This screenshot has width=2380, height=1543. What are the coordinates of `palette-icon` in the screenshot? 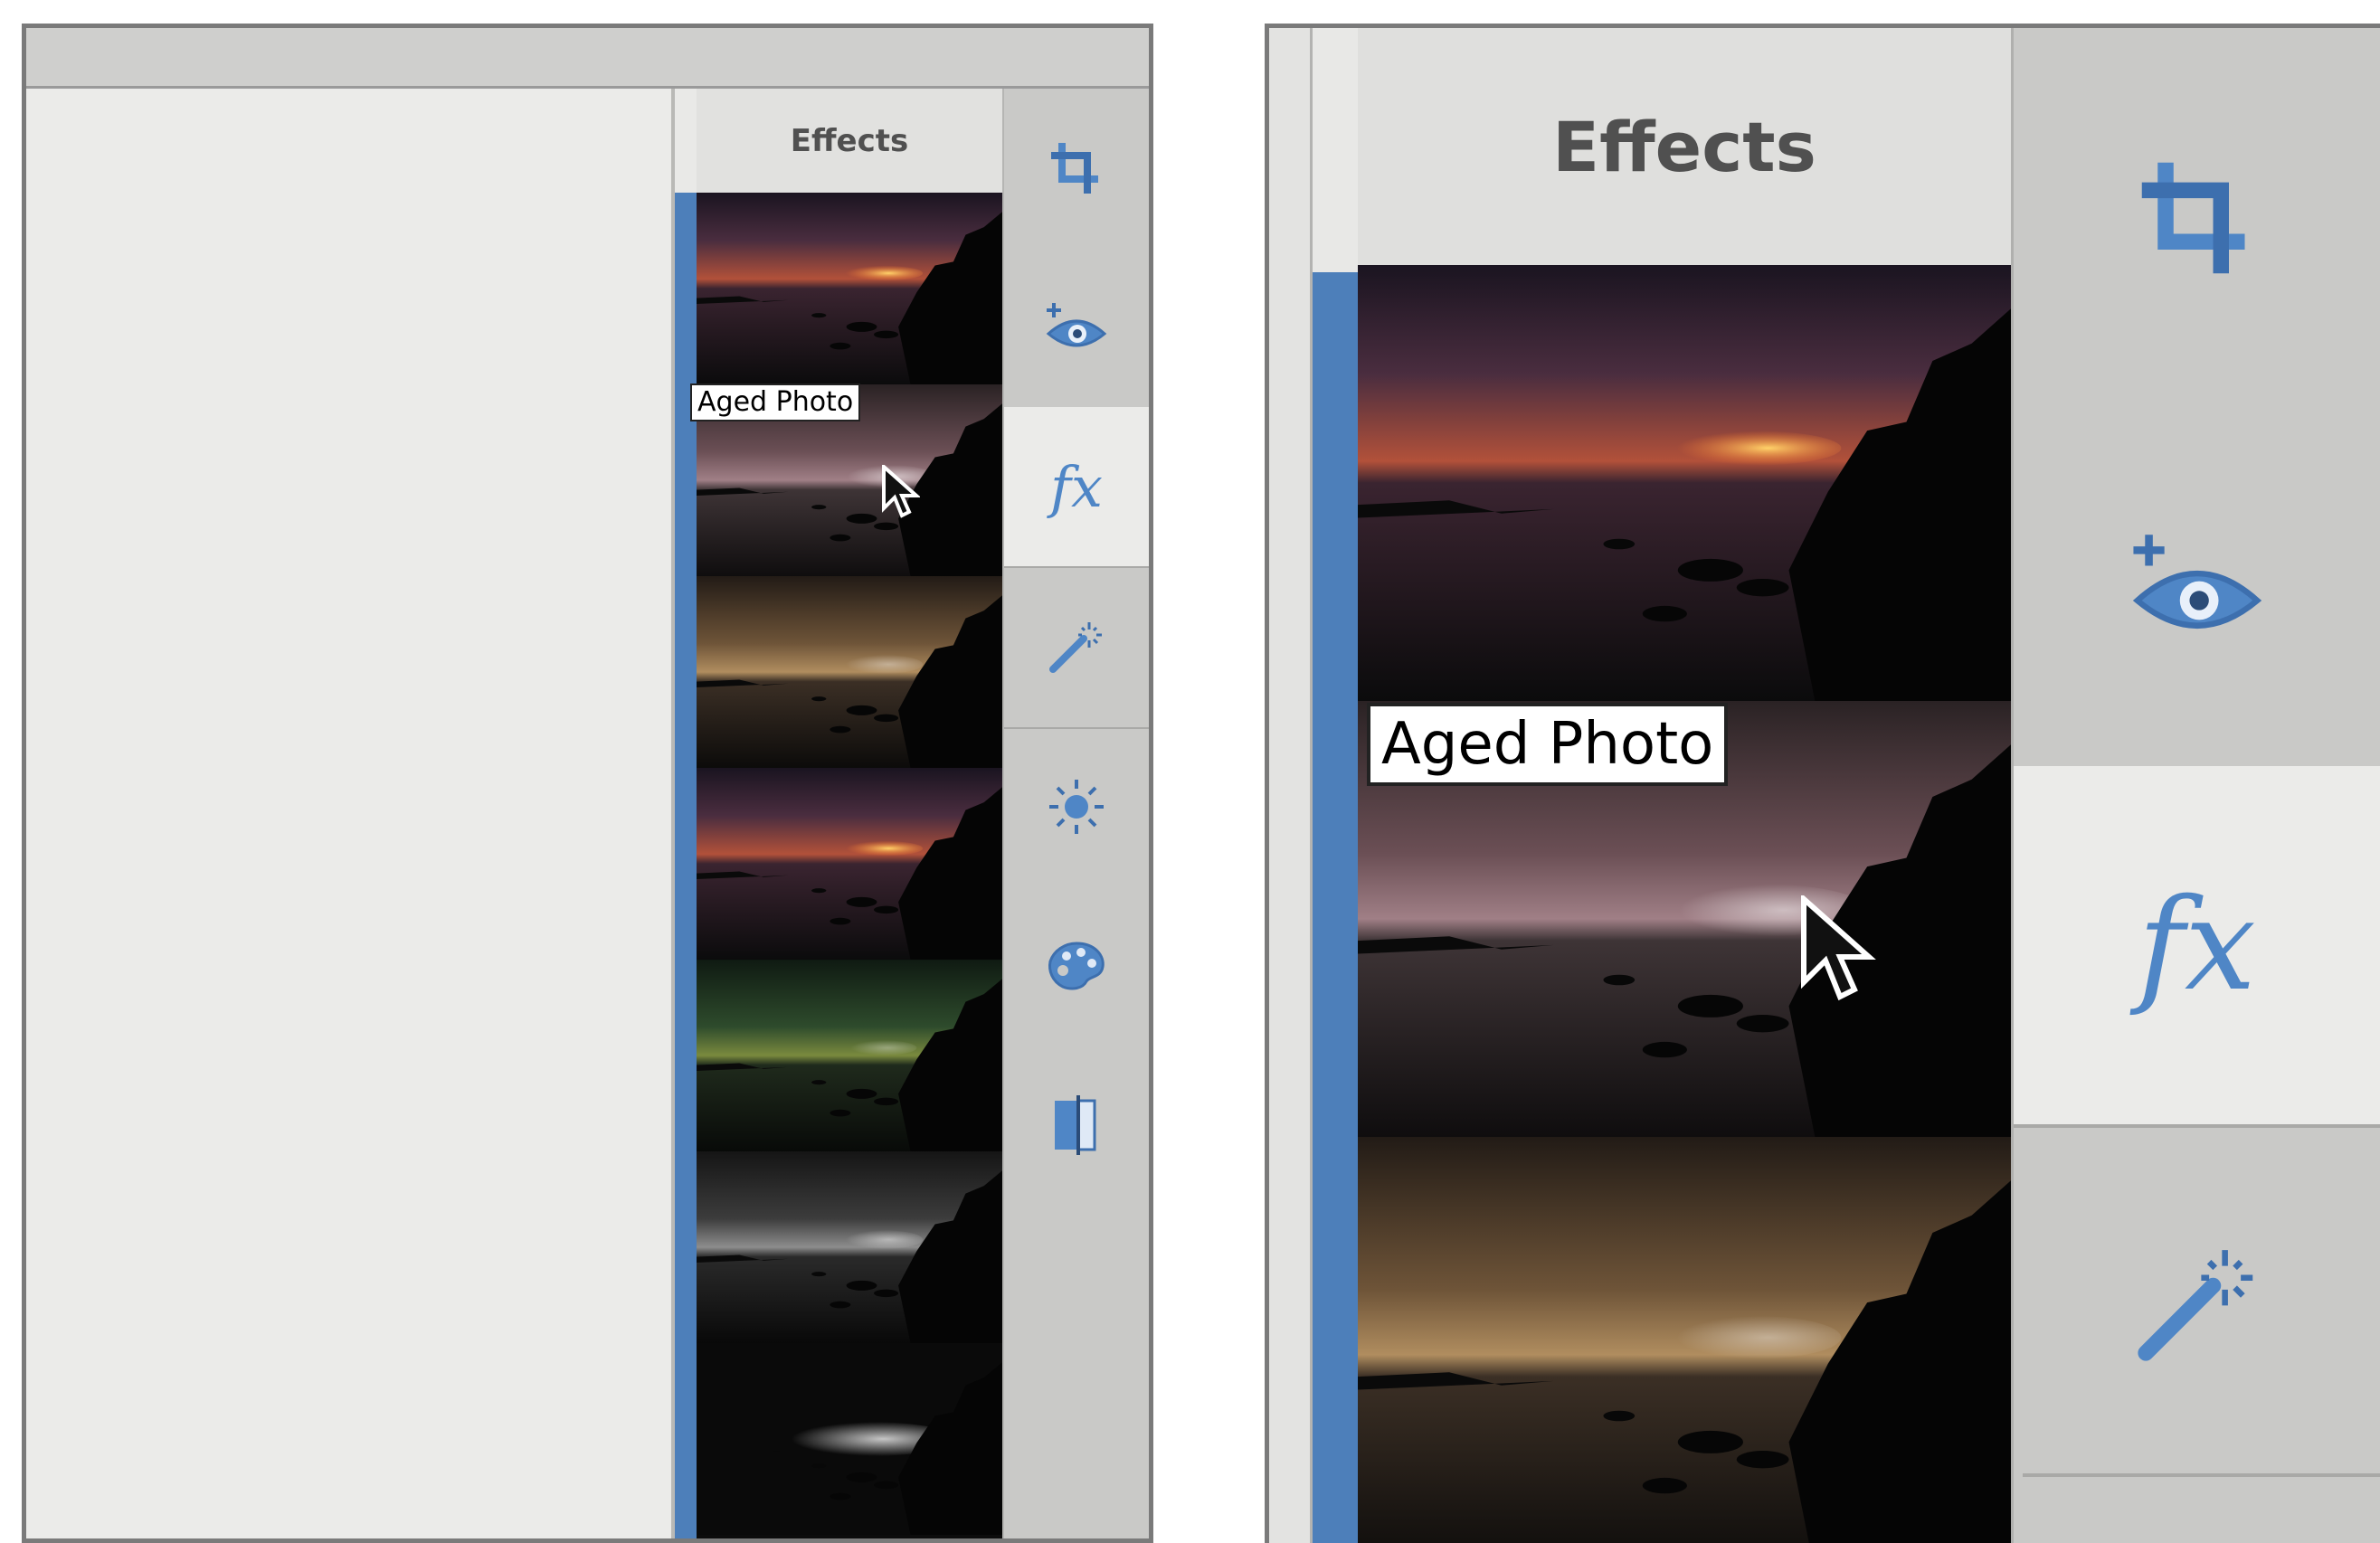 It's located at (1077, 966).